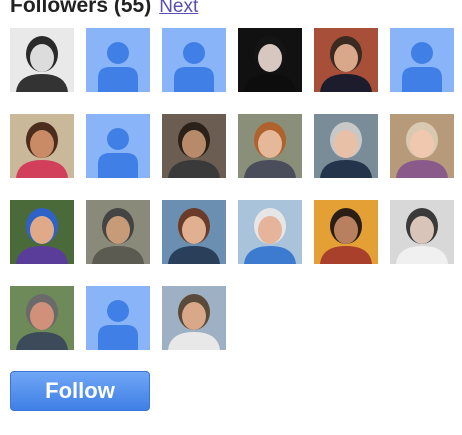 The width and height of the screenshot is (462, 435). I want to click on followers-header: Followers (55) Next, so click(104, 9).